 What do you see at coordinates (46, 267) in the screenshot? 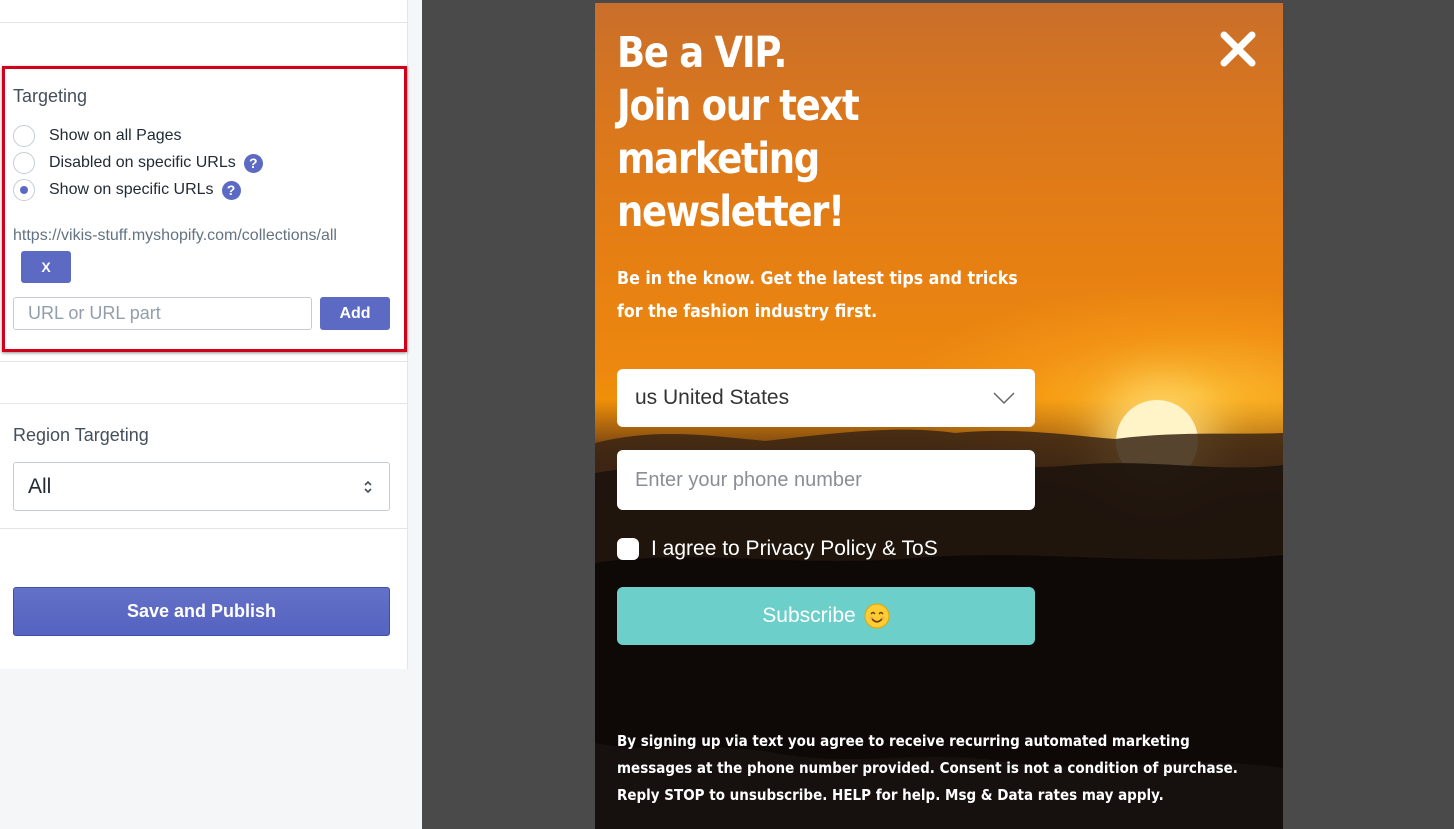
I see `remove-url-button: X` at bounding box center [46, 267].